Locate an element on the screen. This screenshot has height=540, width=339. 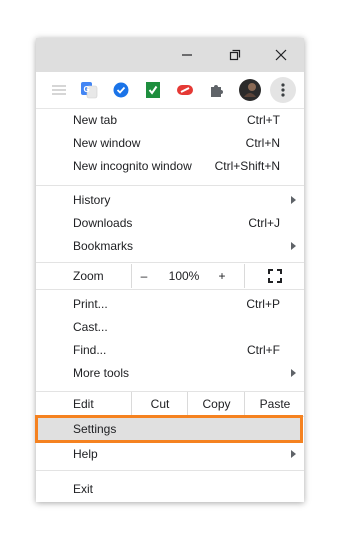
paste-label: Paste is located at coordinates (275, 404).